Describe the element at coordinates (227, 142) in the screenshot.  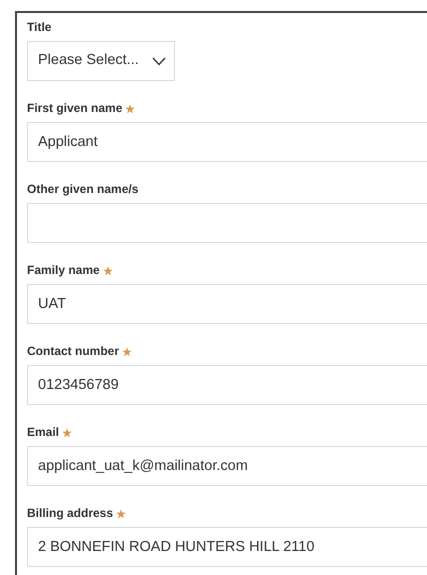
I see `input-field: Applicant` at that location.